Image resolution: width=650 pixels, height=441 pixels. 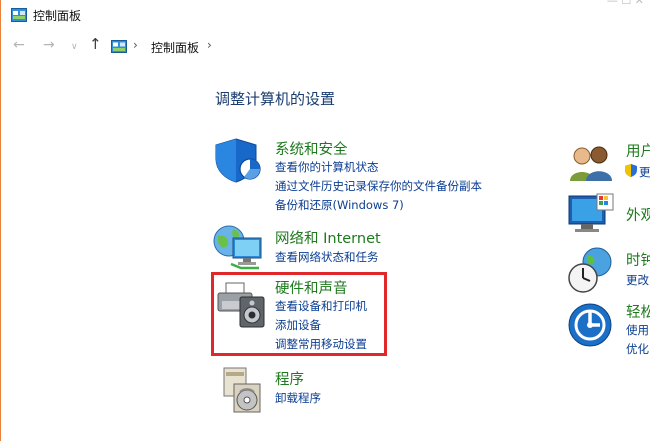 What do you see at coordinates (238, 160) in the screenshot?
I see `shield-icon` at bounding box center [238, 160].